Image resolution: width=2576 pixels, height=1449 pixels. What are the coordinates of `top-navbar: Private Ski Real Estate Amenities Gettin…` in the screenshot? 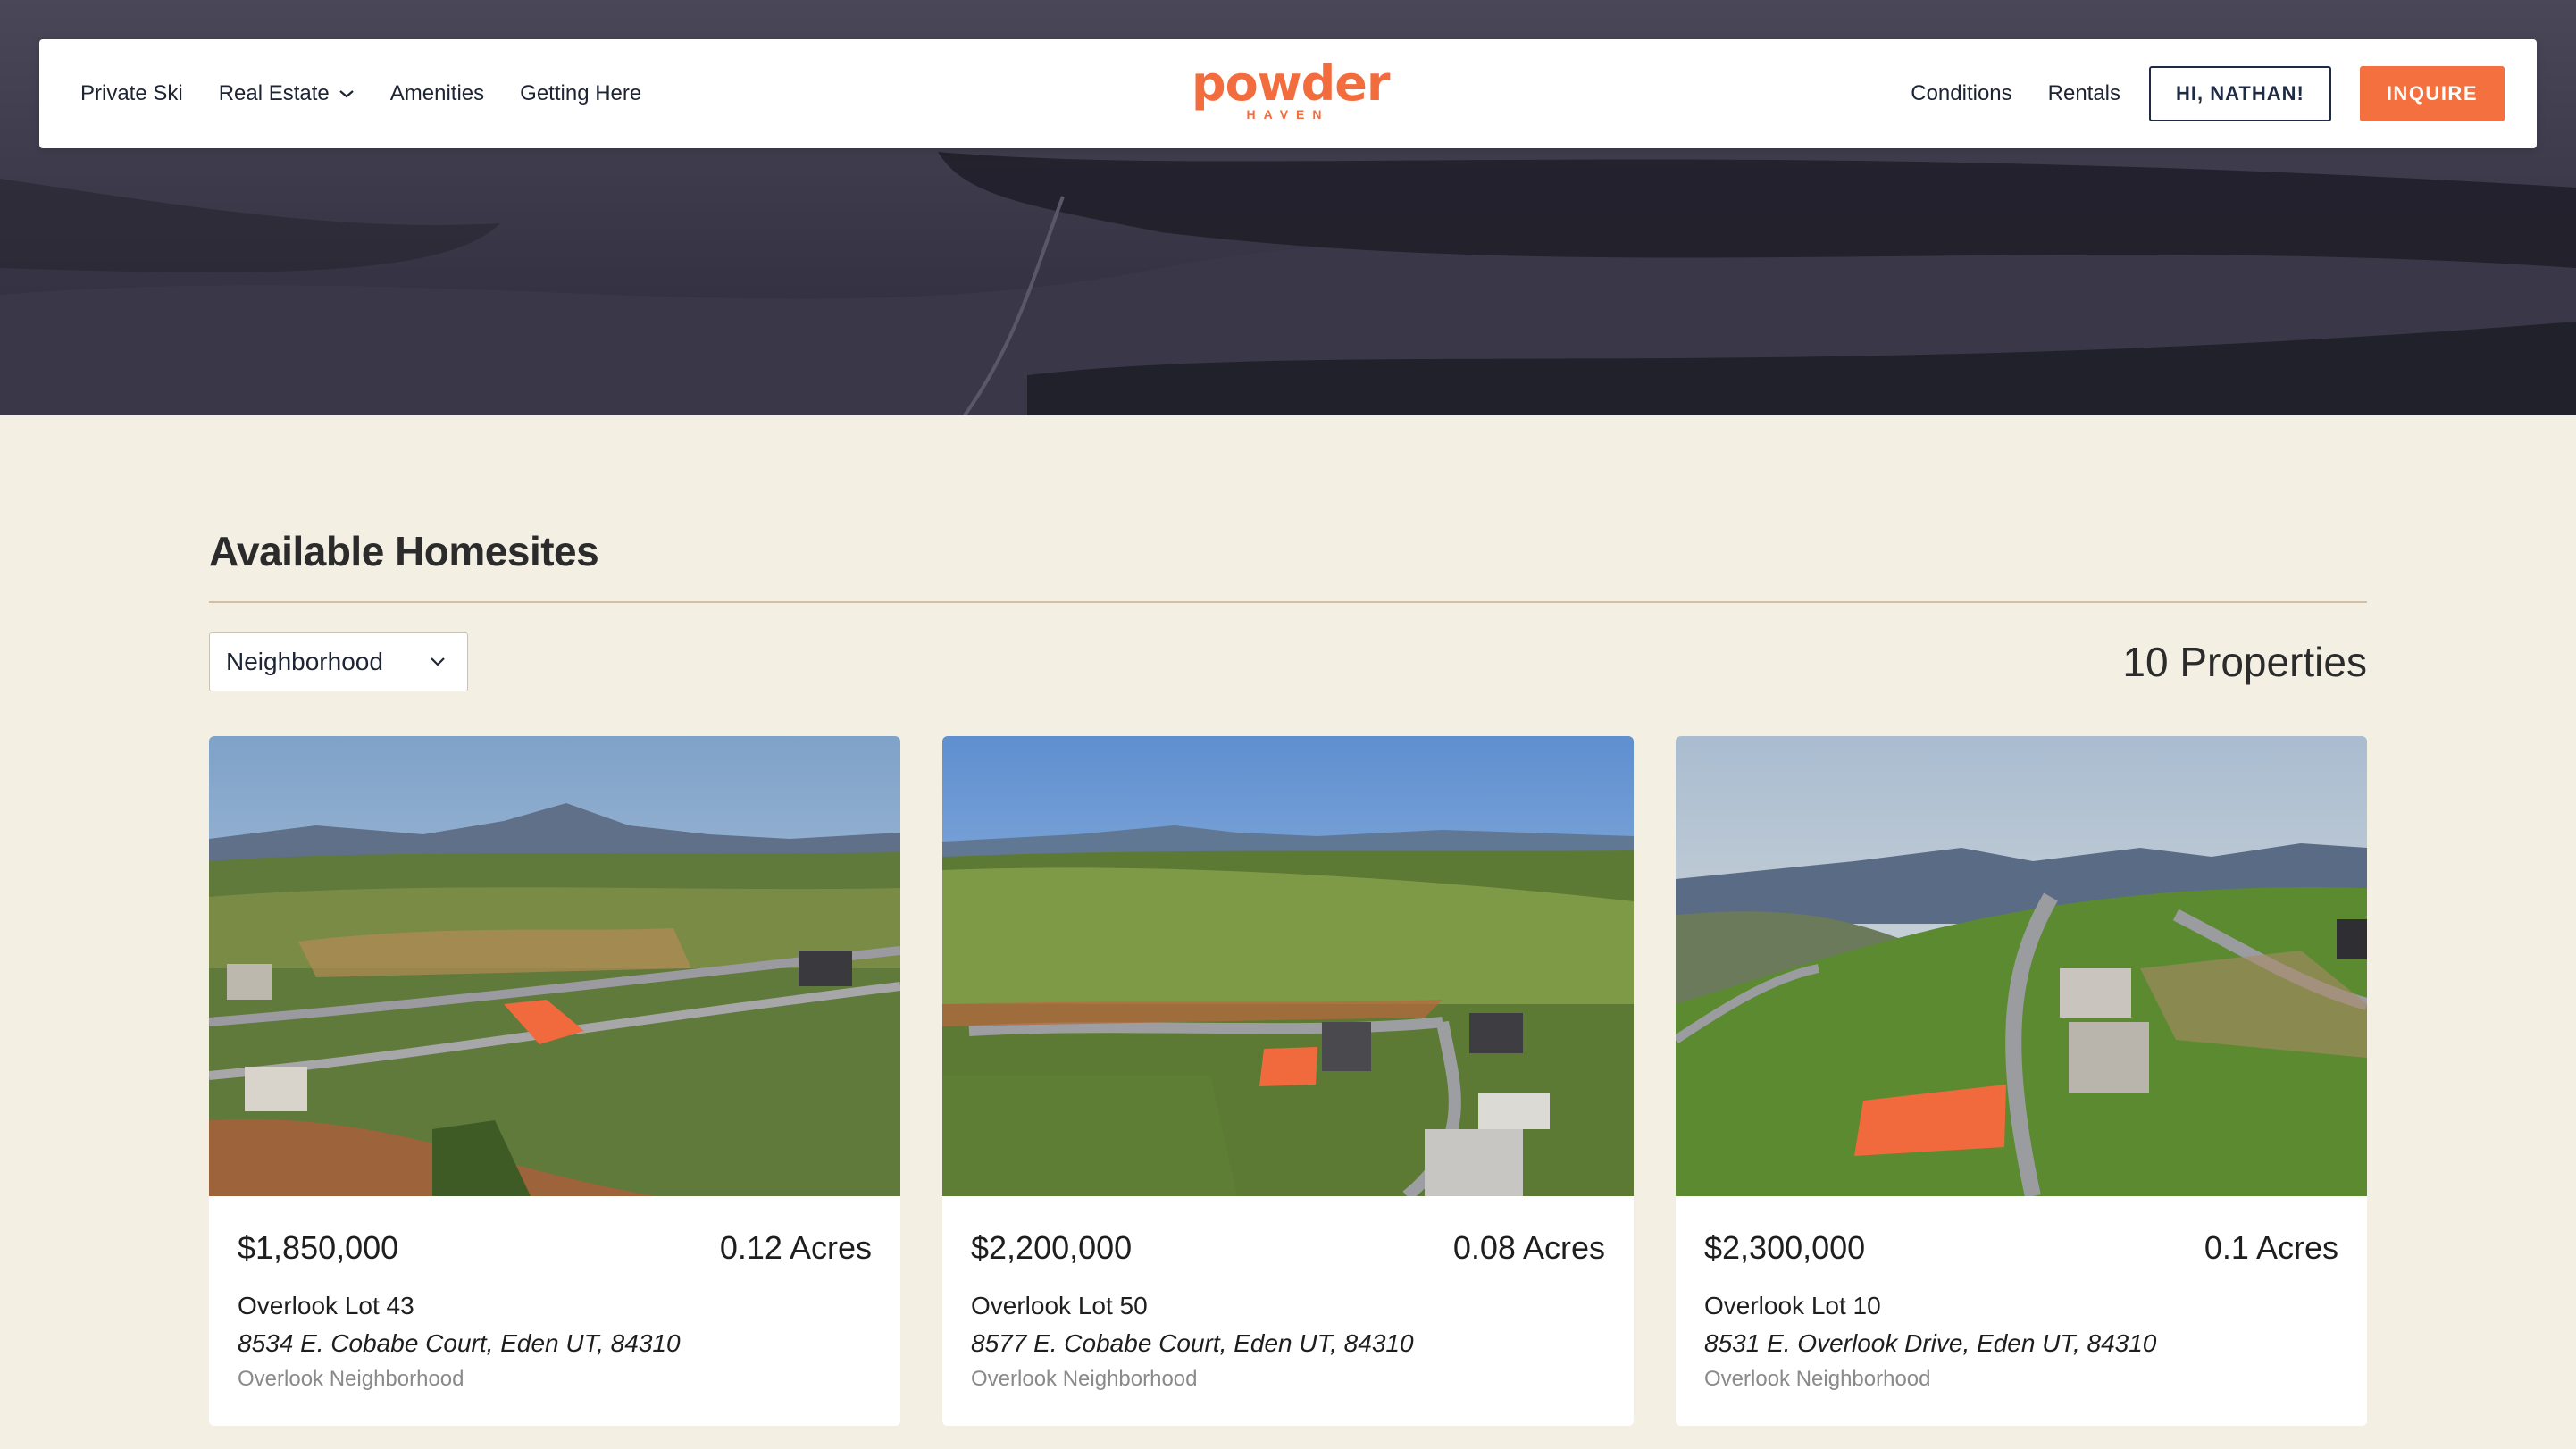 It's located at (1288, 93).